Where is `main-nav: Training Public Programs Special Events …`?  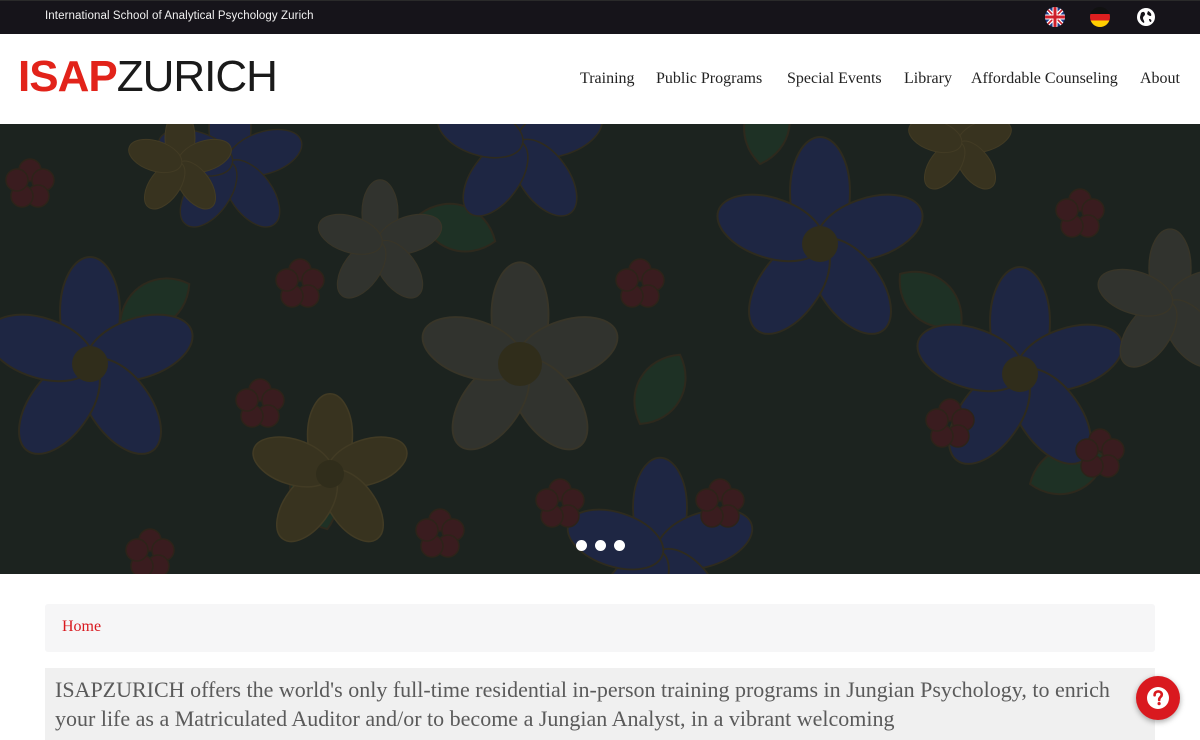
main-nav: Training Public Programs Special Events … is located at coordinates (600, 79).